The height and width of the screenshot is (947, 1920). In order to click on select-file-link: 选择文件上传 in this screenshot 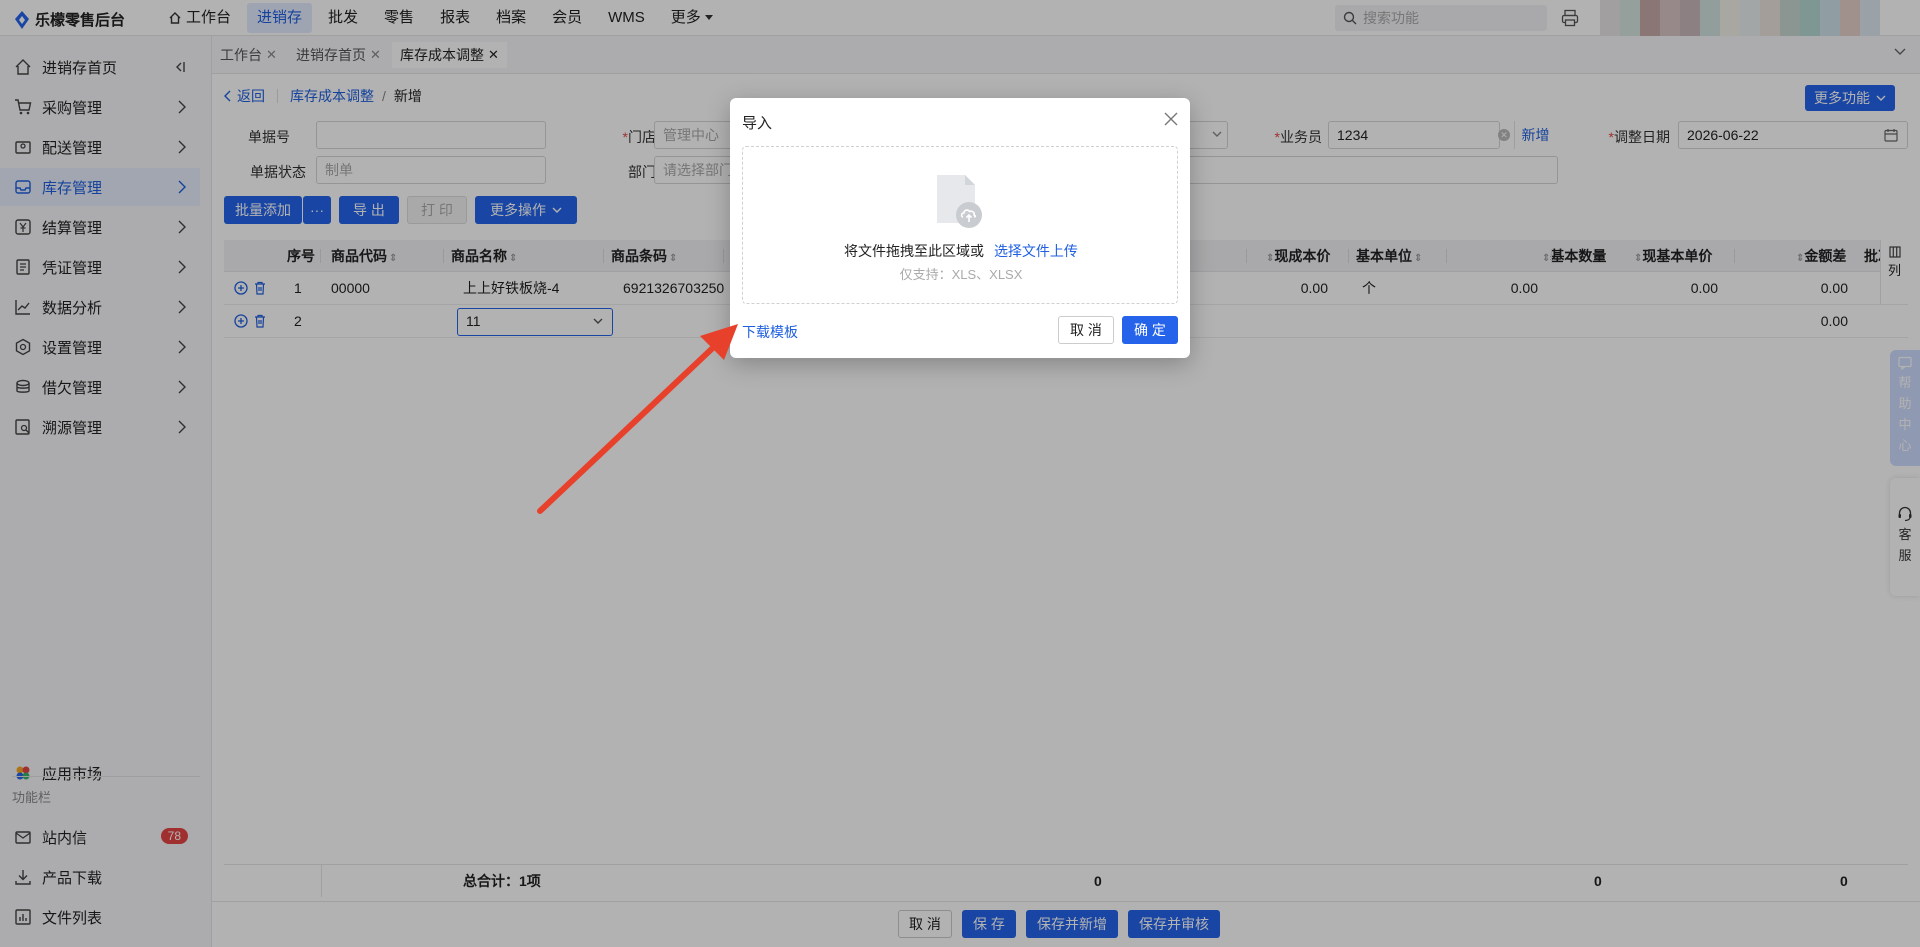, I will do `click(1036, 251)`.